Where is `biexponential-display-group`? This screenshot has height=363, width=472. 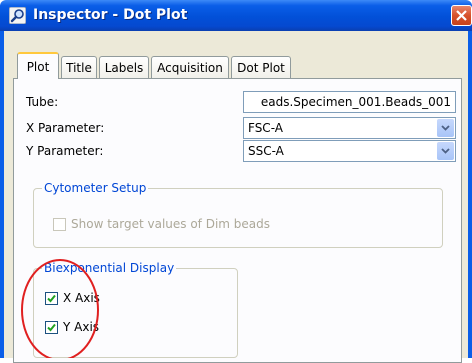 biexponential-display-group is located at coordinates (135, 313).